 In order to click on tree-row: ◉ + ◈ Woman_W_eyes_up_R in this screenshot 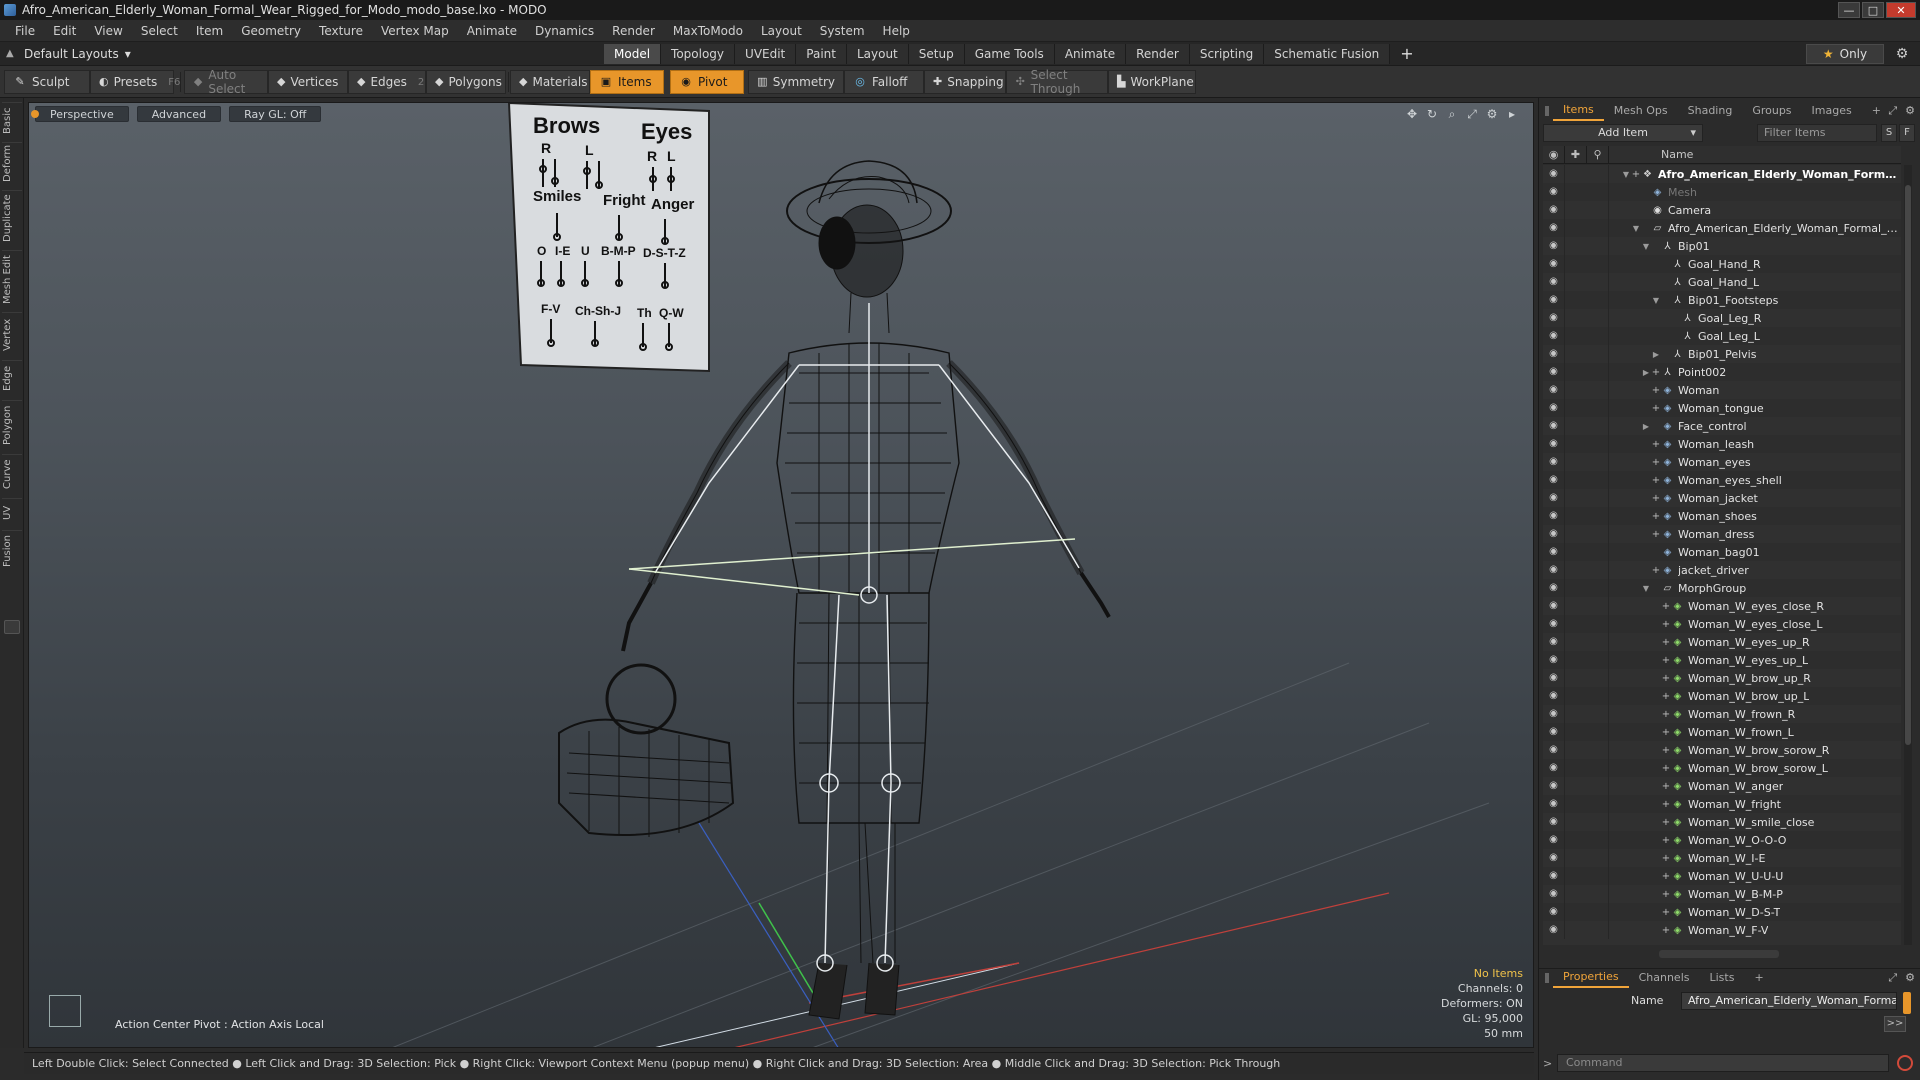, I will do `click(1722, 642)`.